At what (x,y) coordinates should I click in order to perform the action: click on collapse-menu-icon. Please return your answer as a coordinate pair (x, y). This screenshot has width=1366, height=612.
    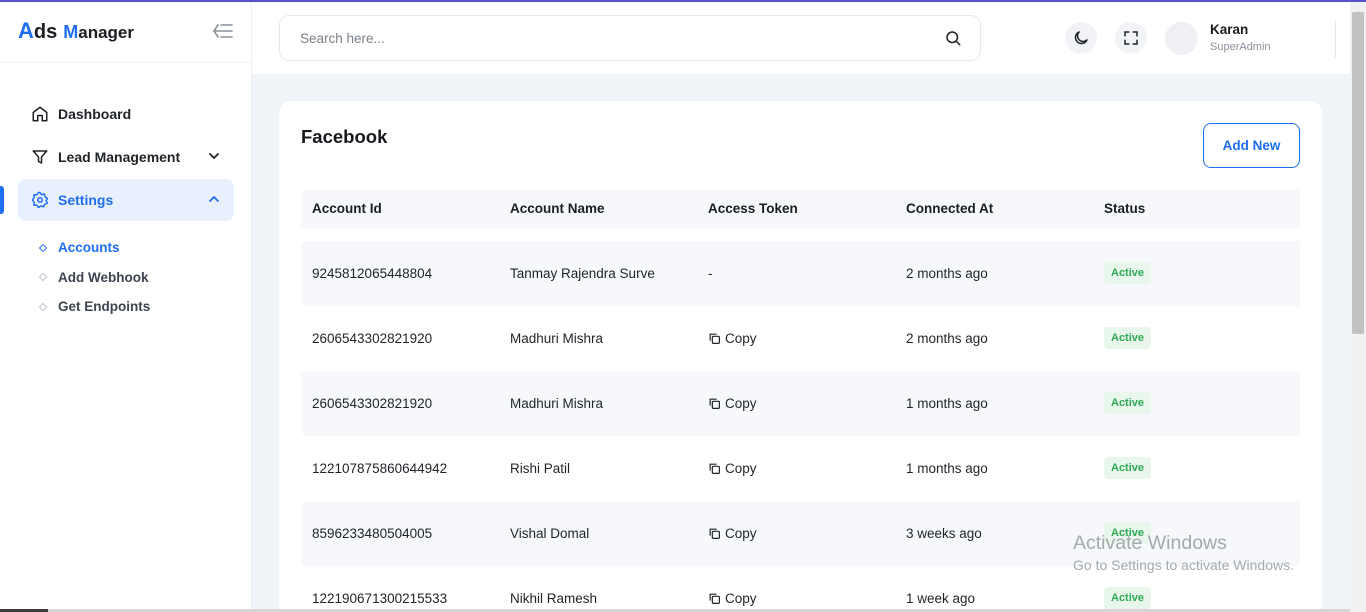
    Looking at the image, I should click on (223, 31).